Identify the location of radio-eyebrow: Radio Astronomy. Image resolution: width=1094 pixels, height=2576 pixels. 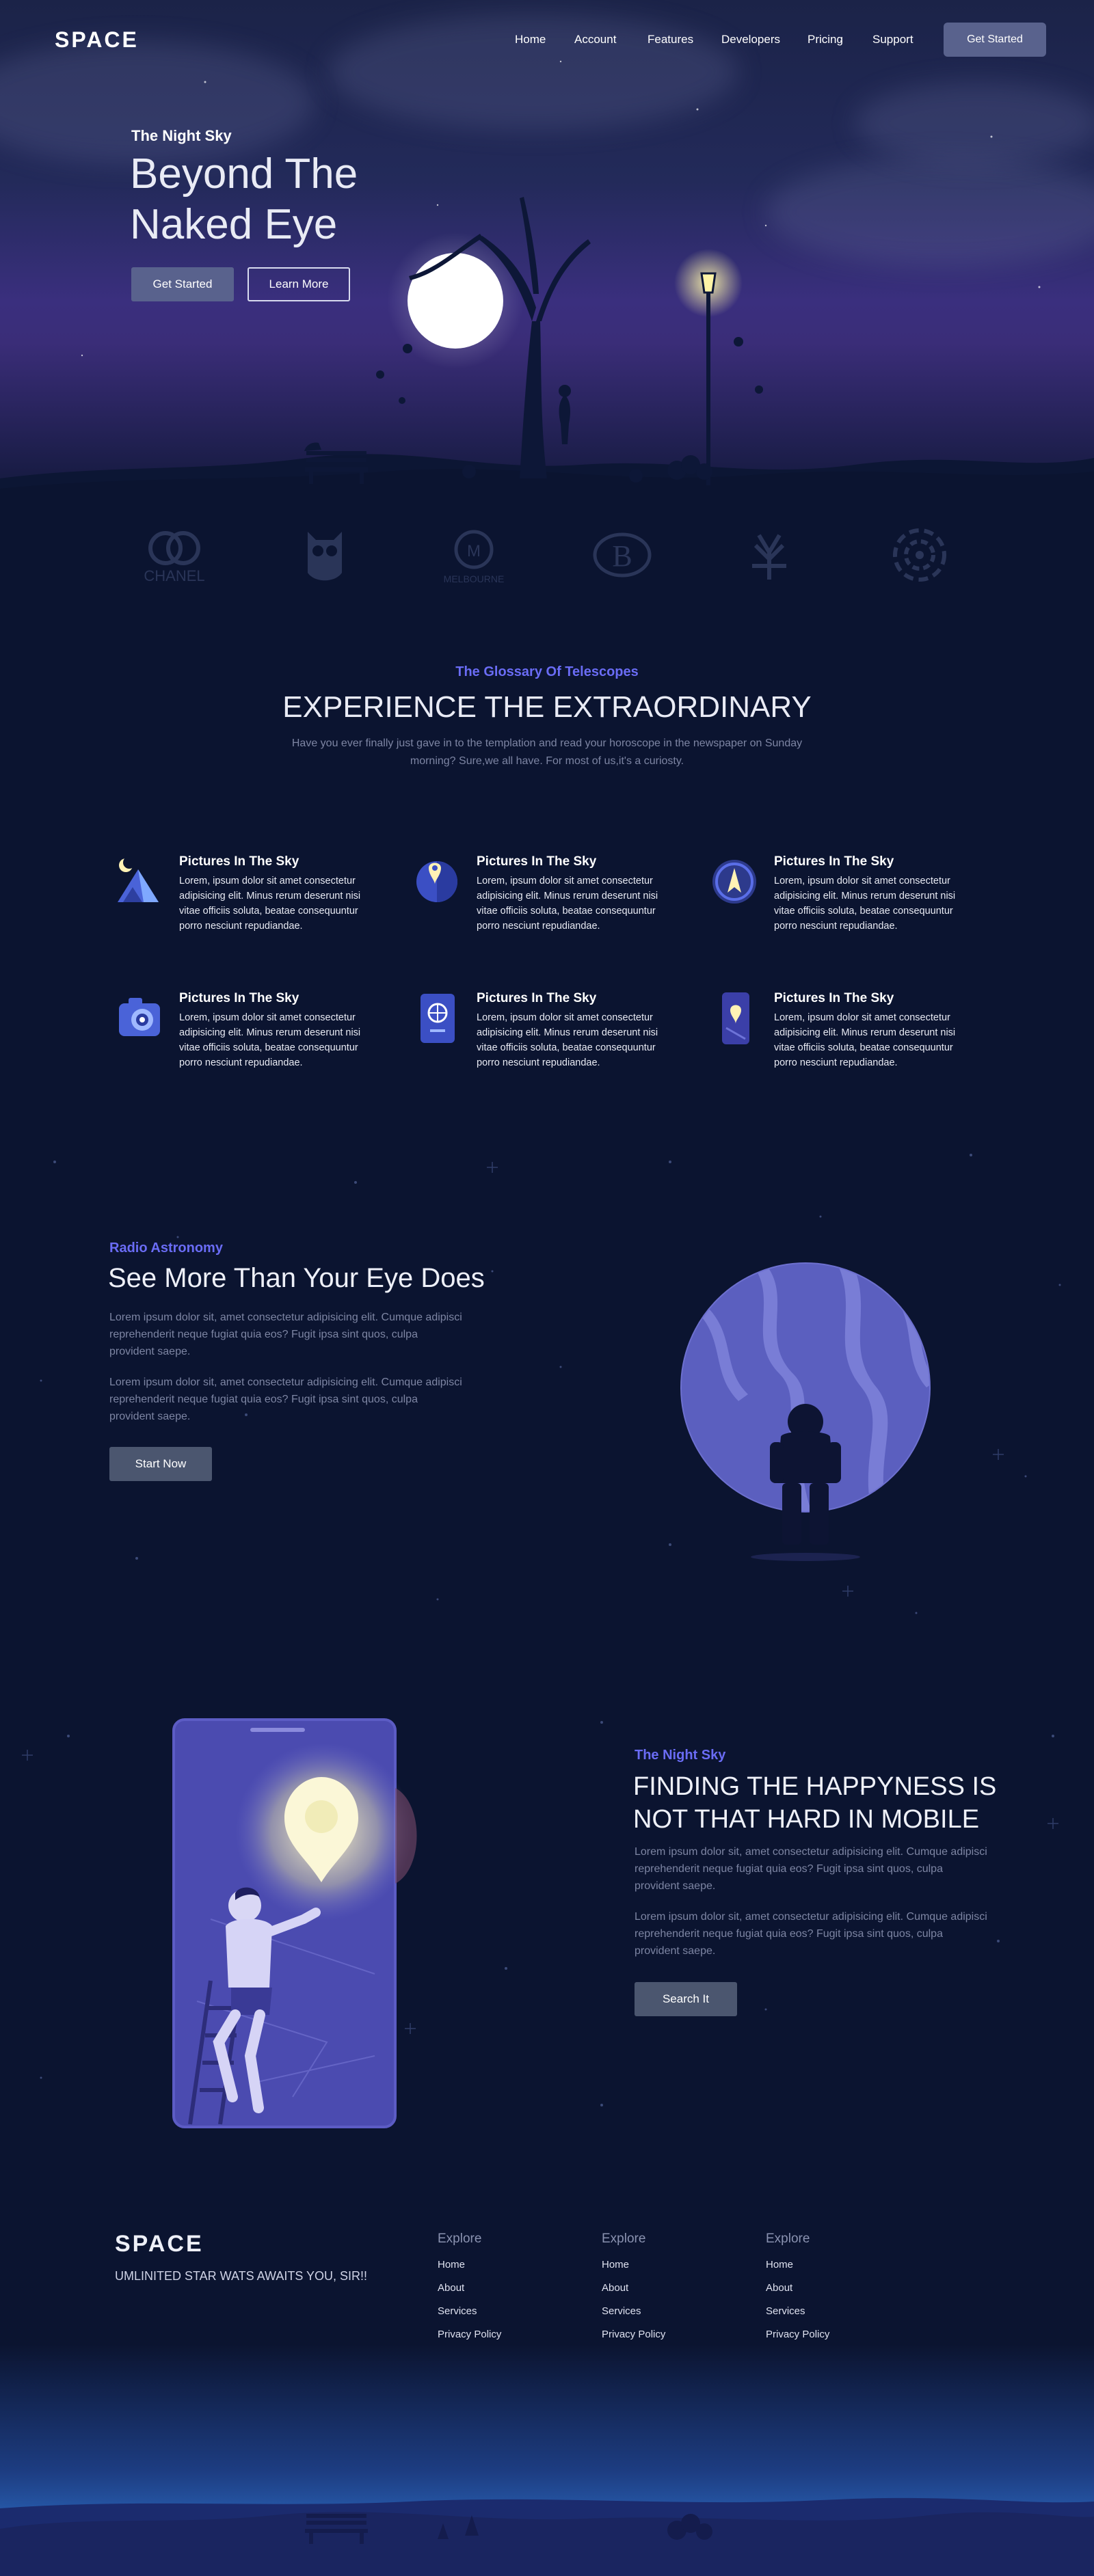
(166, 1248).